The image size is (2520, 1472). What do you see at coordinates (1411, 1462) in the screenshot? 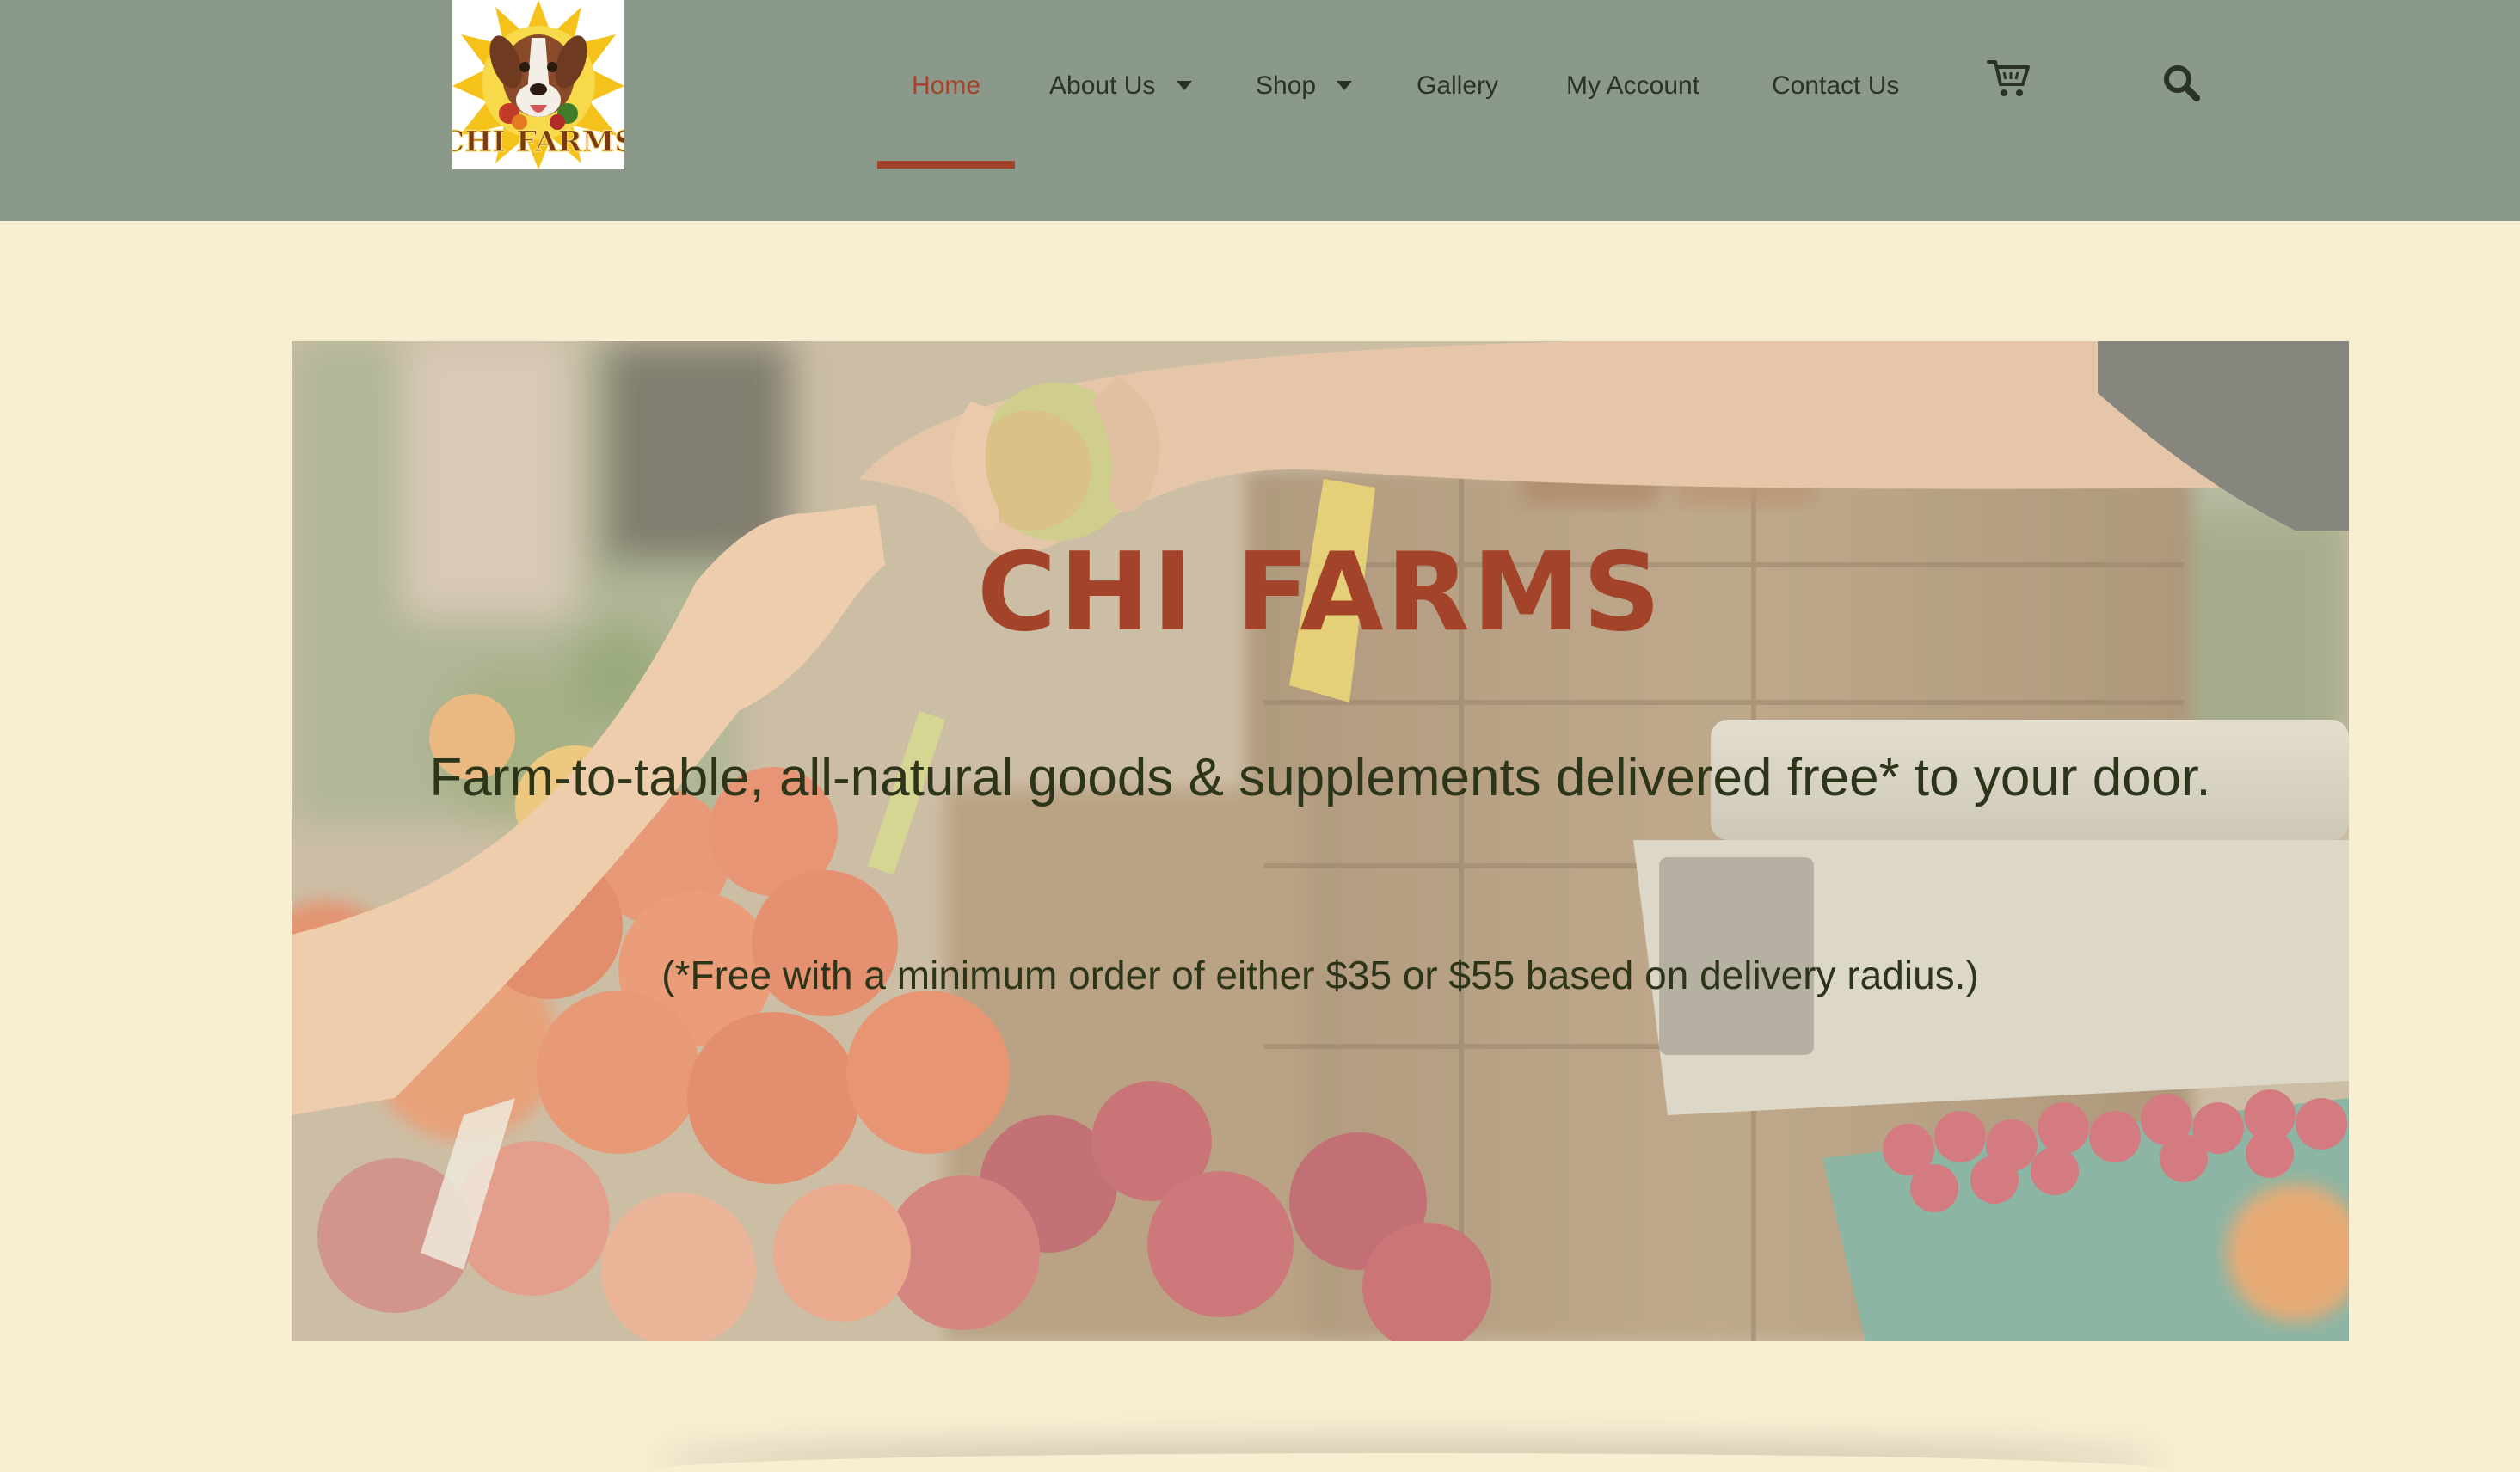
I see `next-section-shadow` at bounding box center [1411, 1462].